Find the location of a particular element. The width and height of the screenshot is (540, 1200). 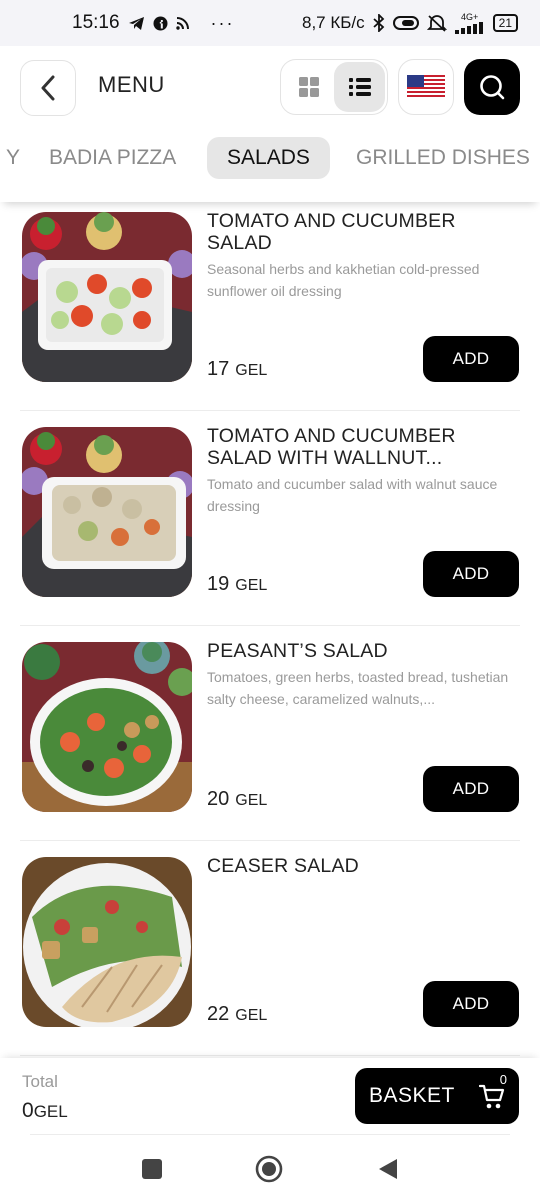

mute-icon is located at coordinates (436, 23).